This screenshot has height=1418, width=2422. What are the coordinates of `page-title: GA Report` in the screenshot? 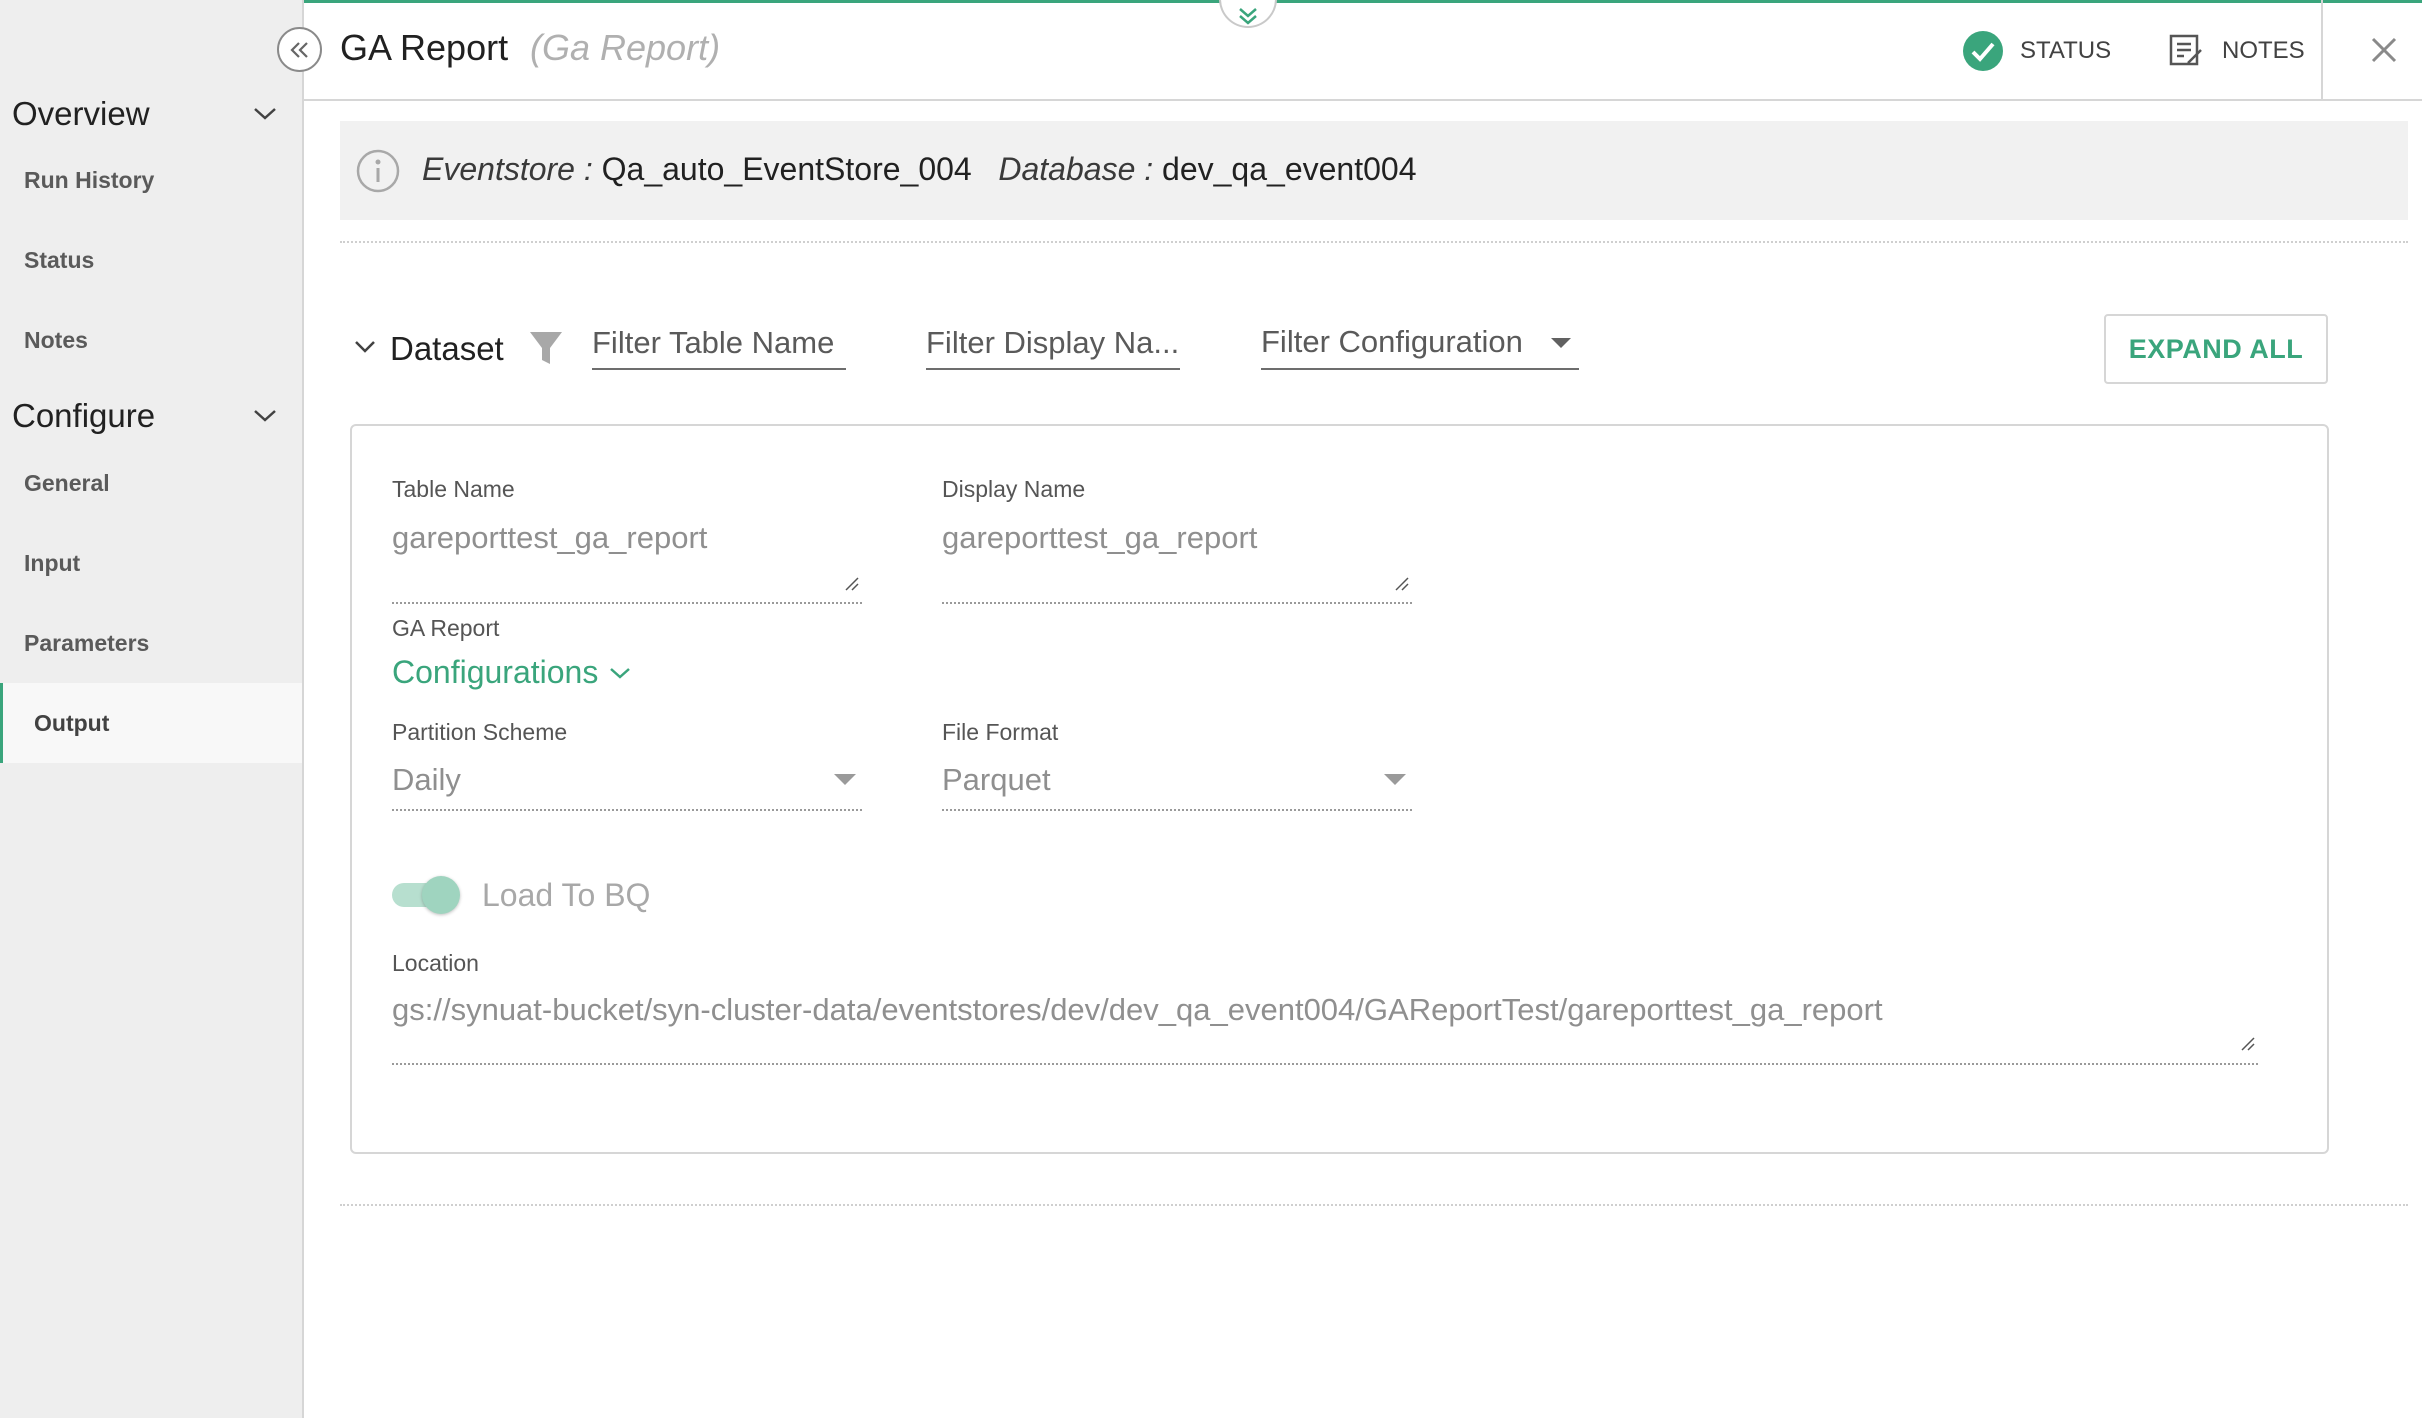 It's located at (424, 47).